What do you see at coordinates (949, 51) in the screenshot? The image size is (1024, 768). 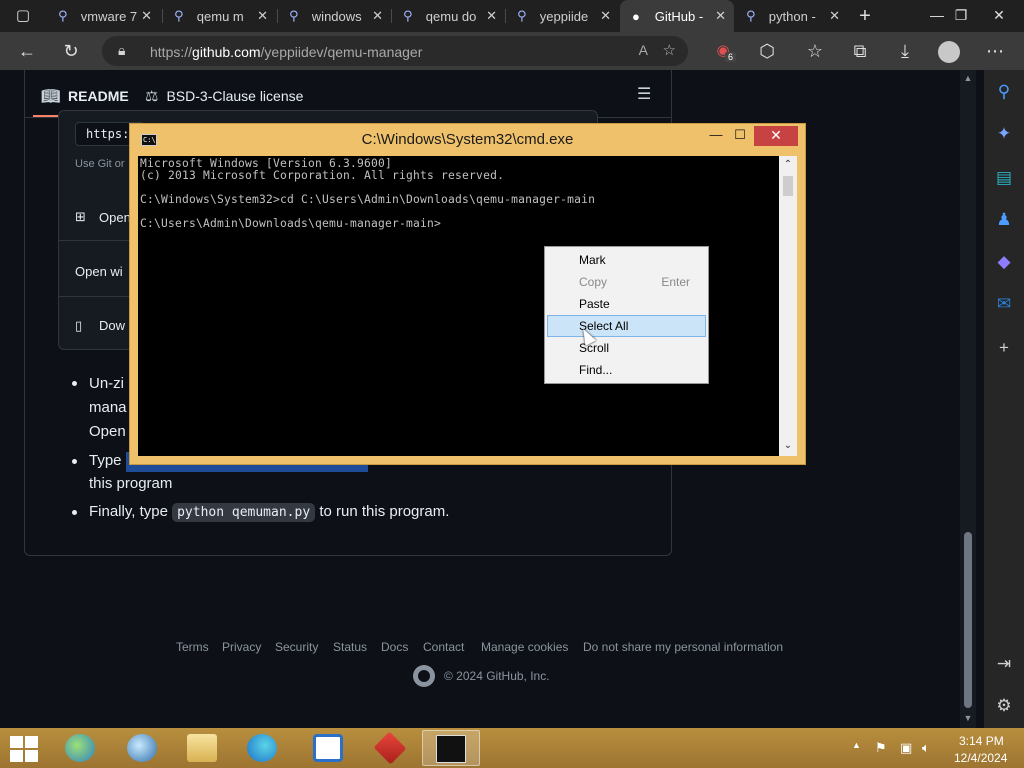 I see `profile-avatar-icon` at bounding box center [949, 51].